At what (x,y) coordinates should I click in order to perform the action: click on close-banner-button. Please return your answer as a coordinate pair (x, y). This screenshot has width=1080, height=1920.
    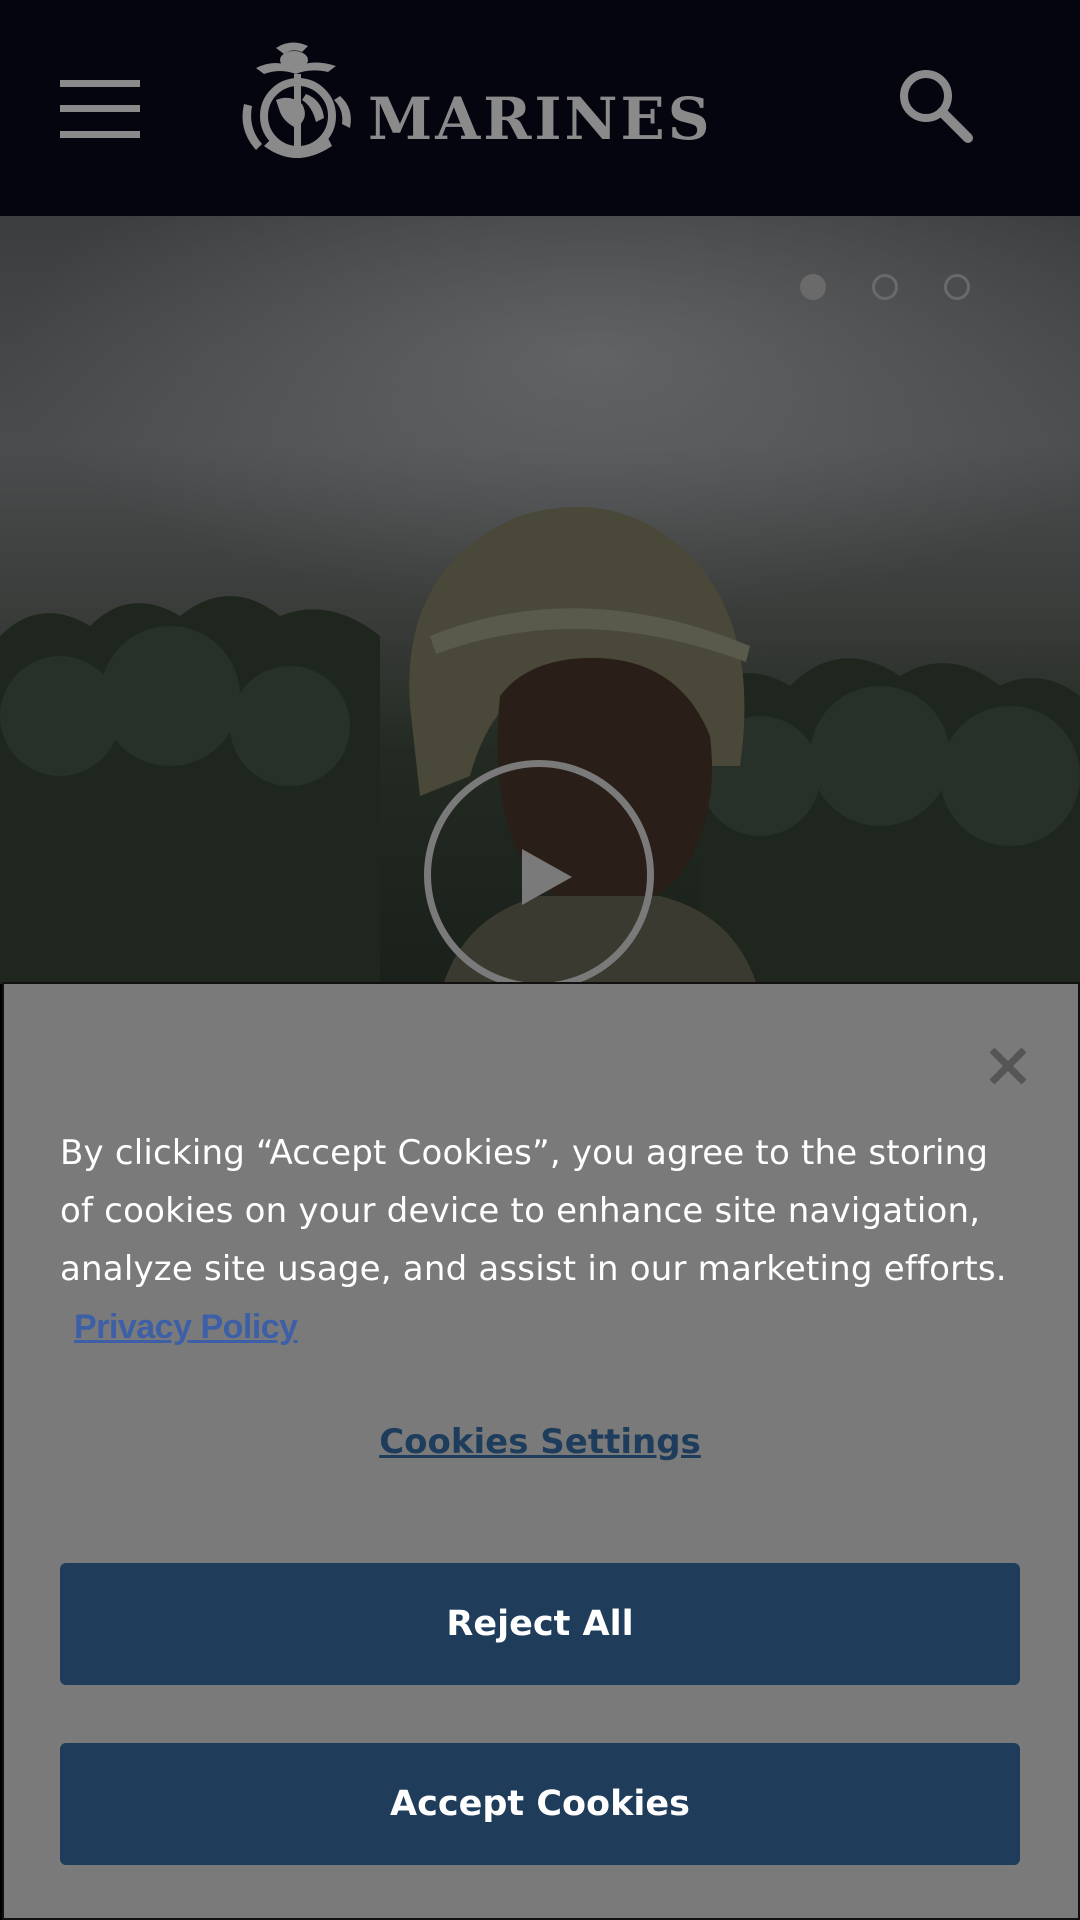
    Looking at the image, I should click on (1008, 1066).